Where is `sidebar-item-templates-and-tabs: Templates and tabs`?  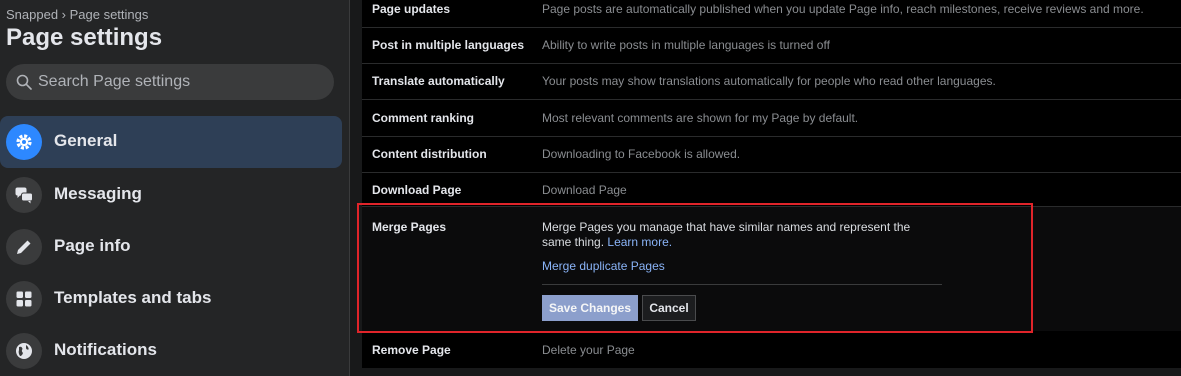
sidebar-item-templates-and-tabs: Templates and tabs is located at coordinates (171, 299).